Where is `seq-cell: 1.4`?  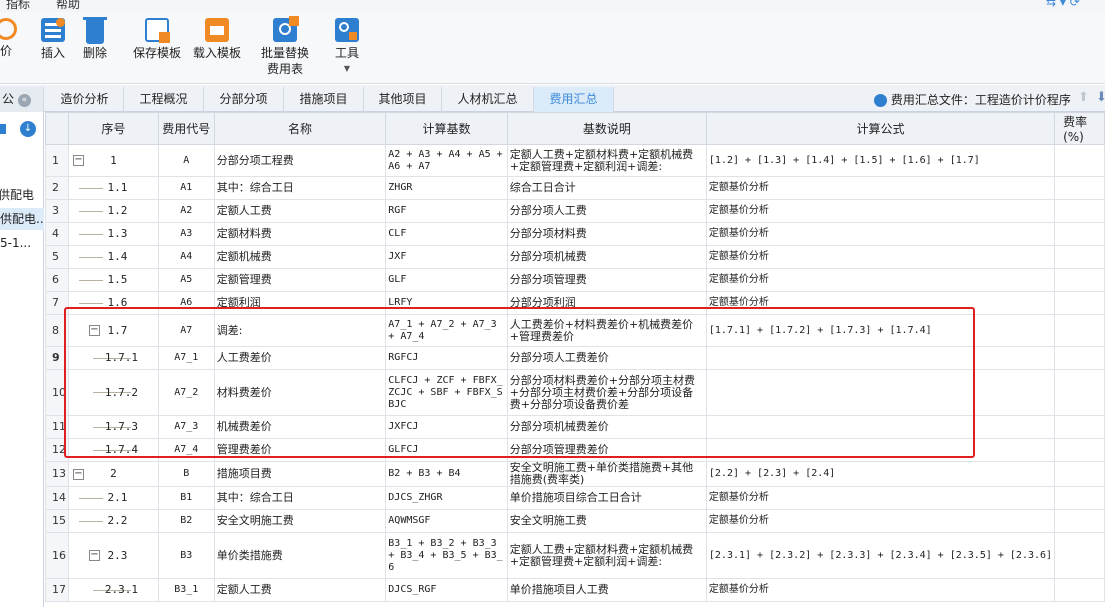 seq-cell: 1.4 is located at coordinates (113, 257).